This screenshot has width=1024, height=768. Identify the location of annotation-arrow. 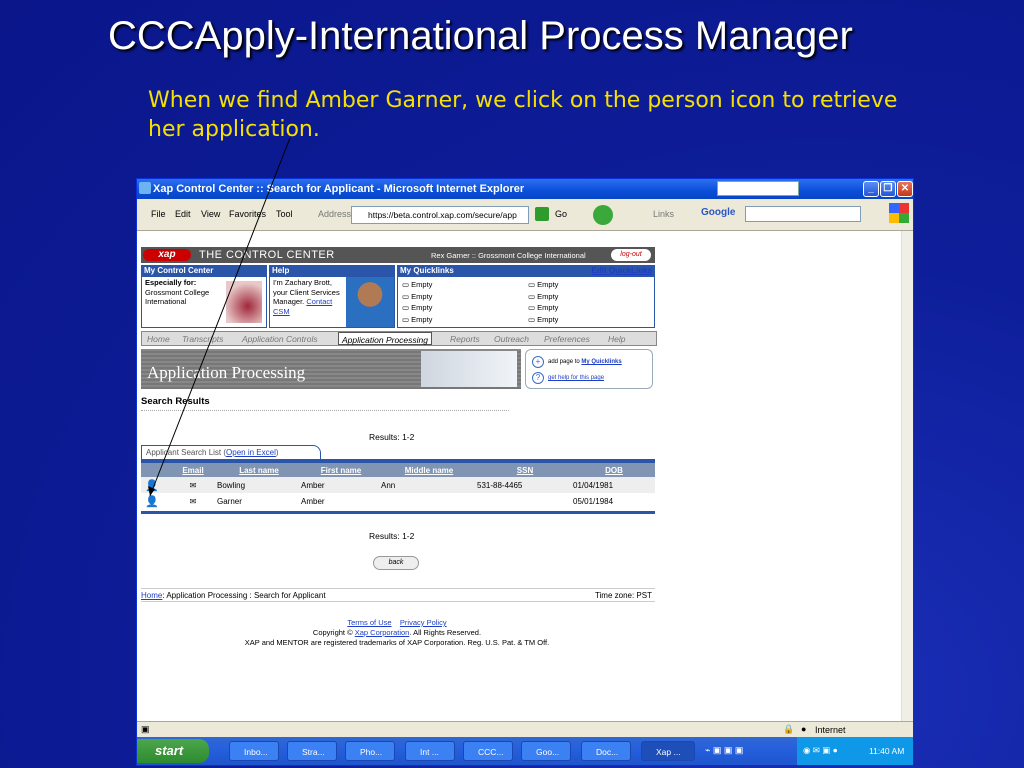
(219, 317).